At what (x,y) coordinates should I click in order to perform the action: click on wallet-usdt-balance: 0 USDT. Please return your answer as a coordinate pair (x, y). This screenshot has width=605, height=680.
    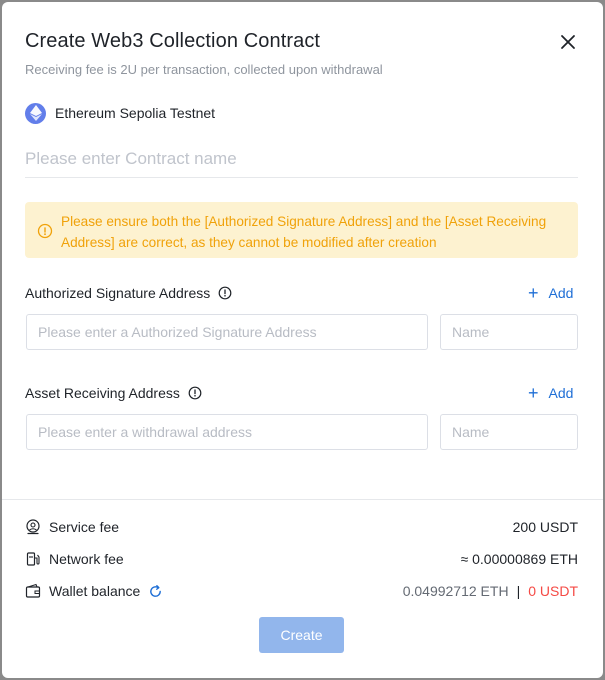
    Looking at the image, I should click on (553, 591).